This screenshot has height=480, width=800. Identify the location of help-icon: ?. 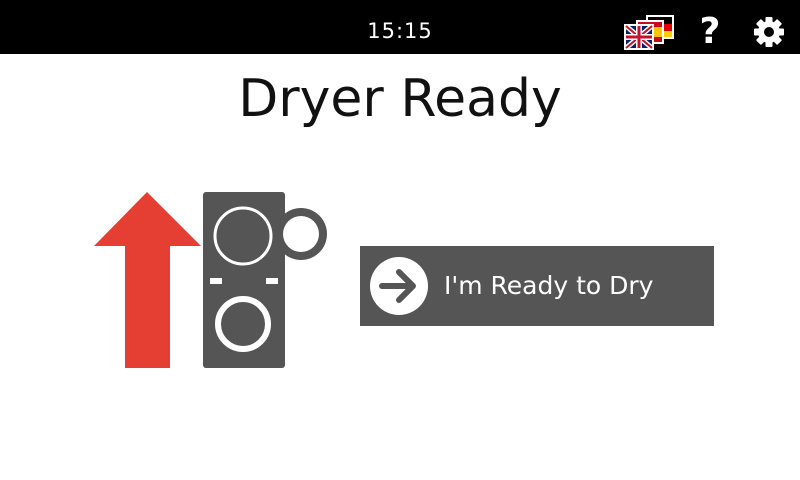
(710, 31).